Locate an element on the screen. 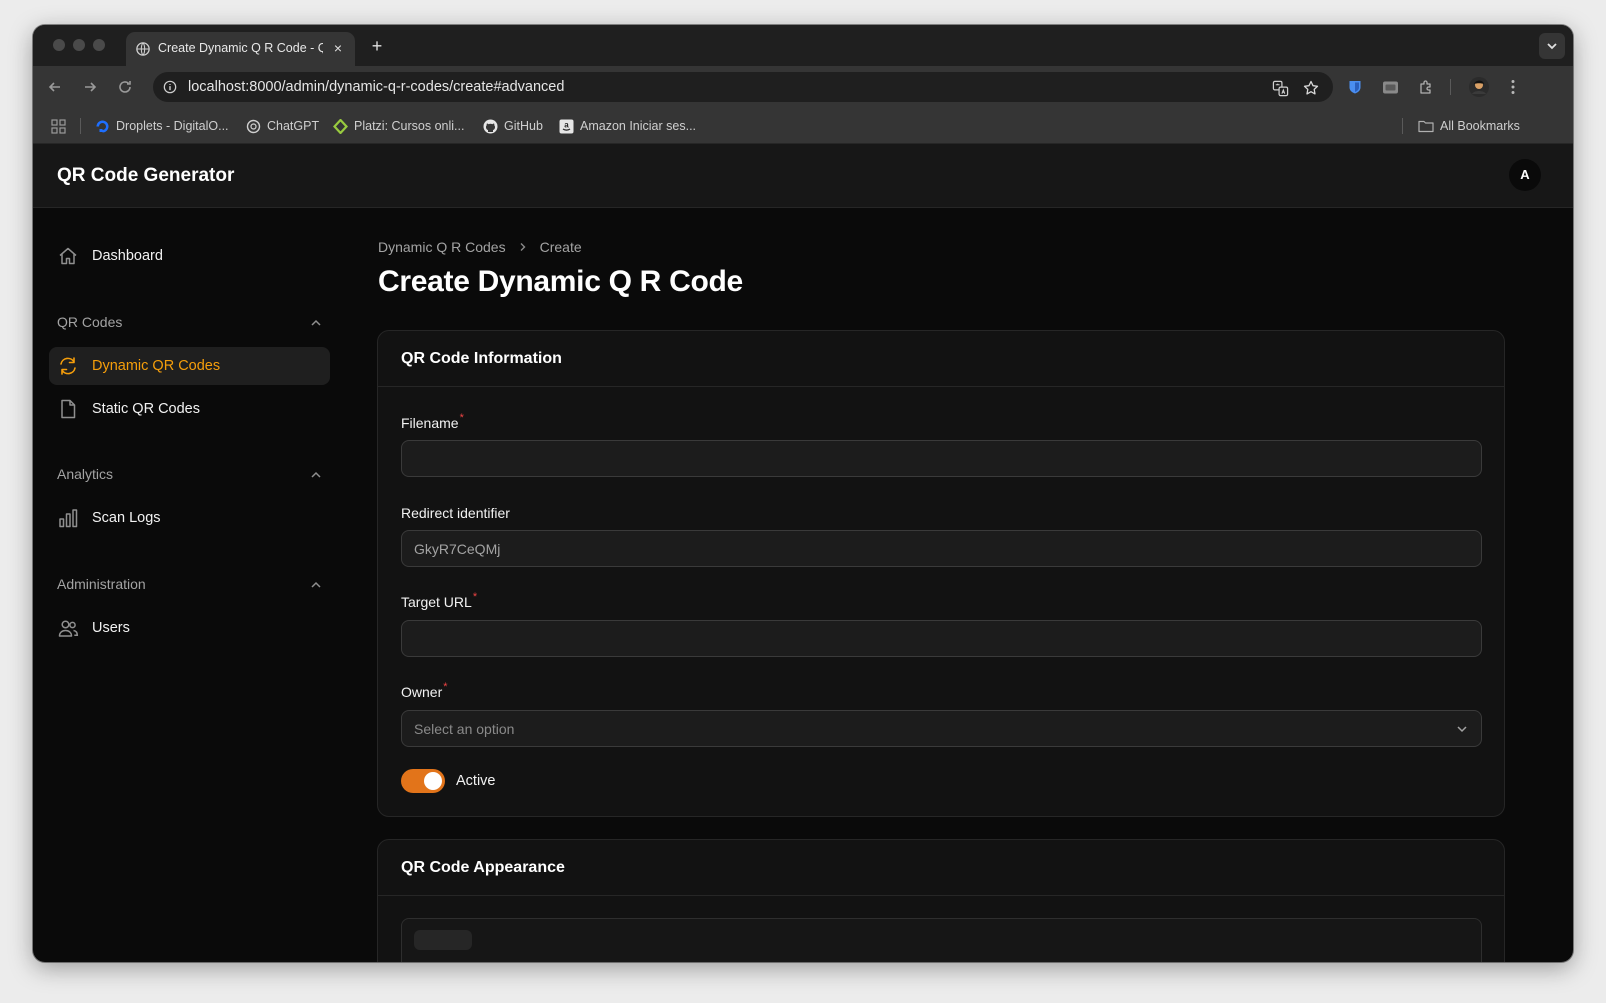  chatgpt-icon is located at coordinates (253, 126).